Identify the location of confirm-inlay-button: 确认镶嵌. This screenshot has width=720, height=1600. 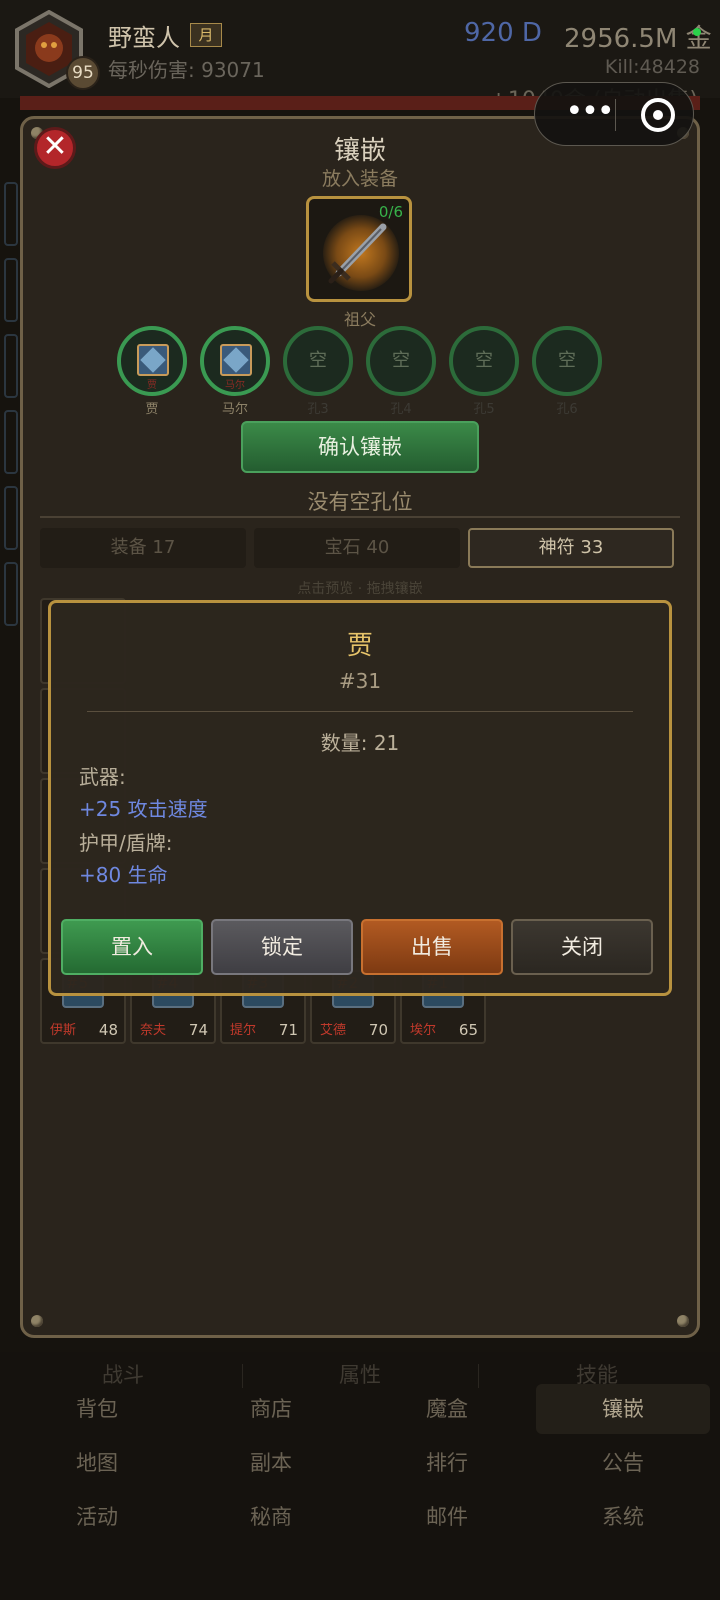
(360, 447).